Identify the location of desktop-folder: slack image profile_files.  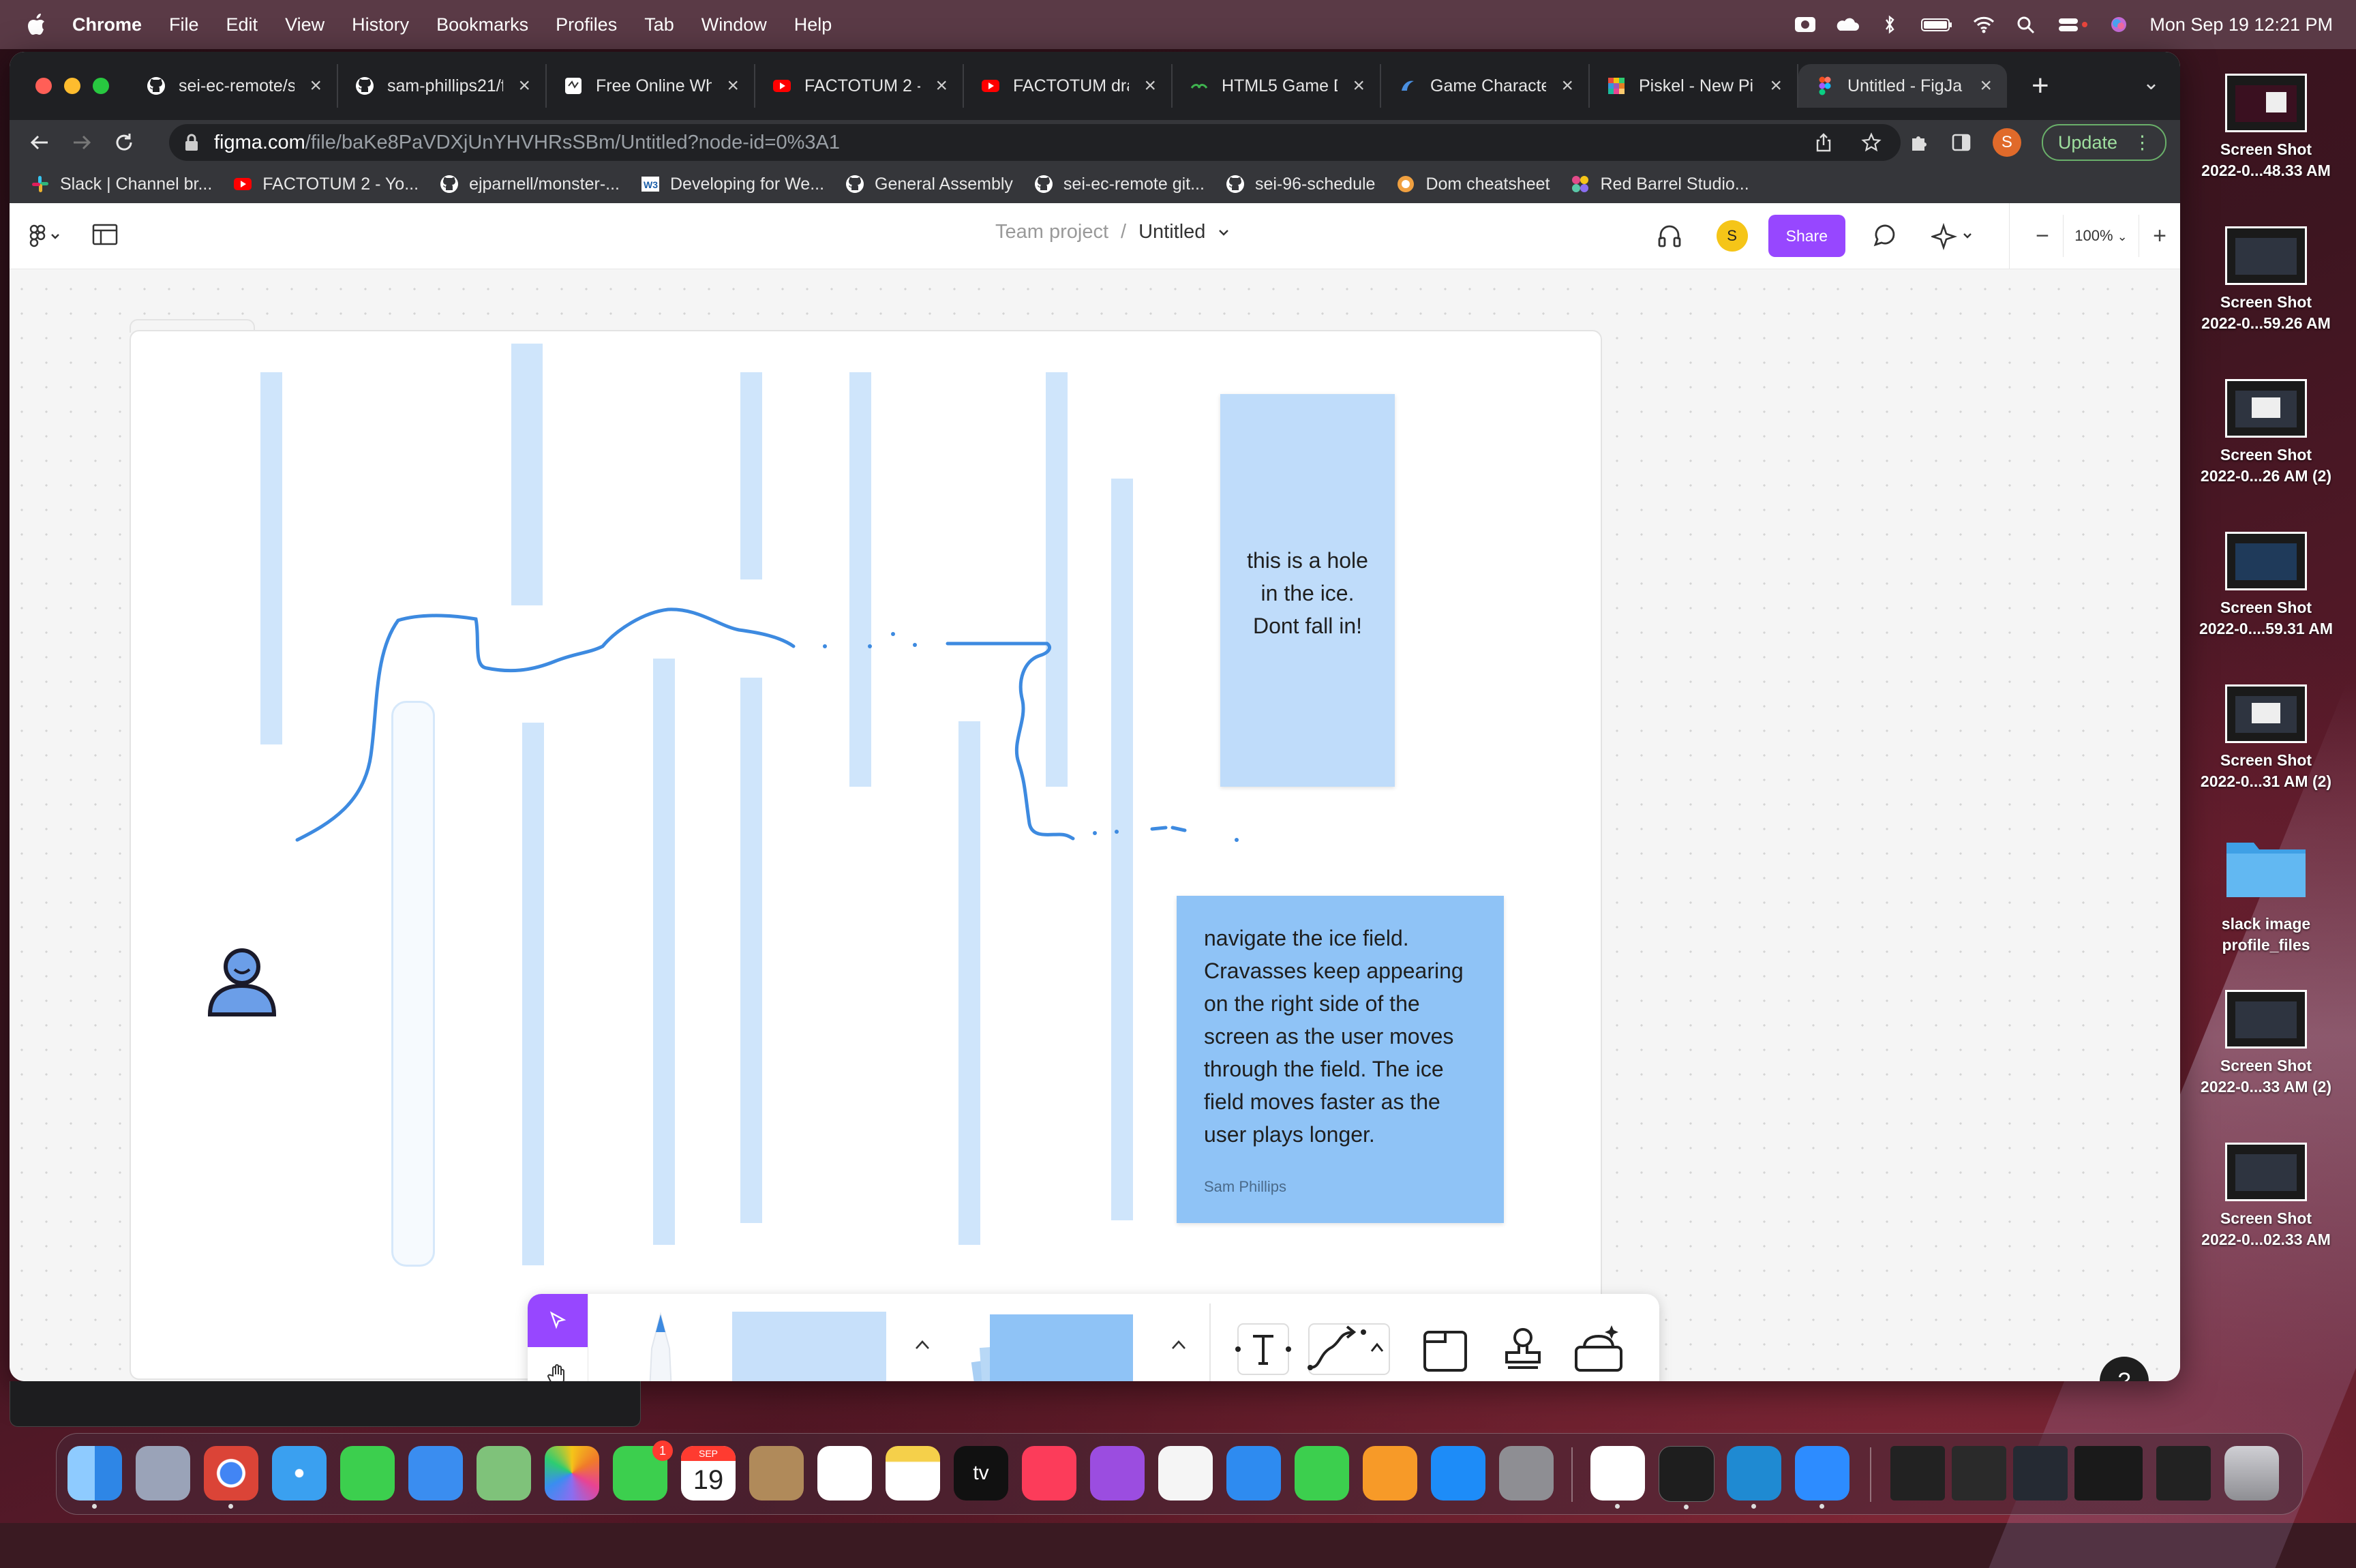
(2266, 894).